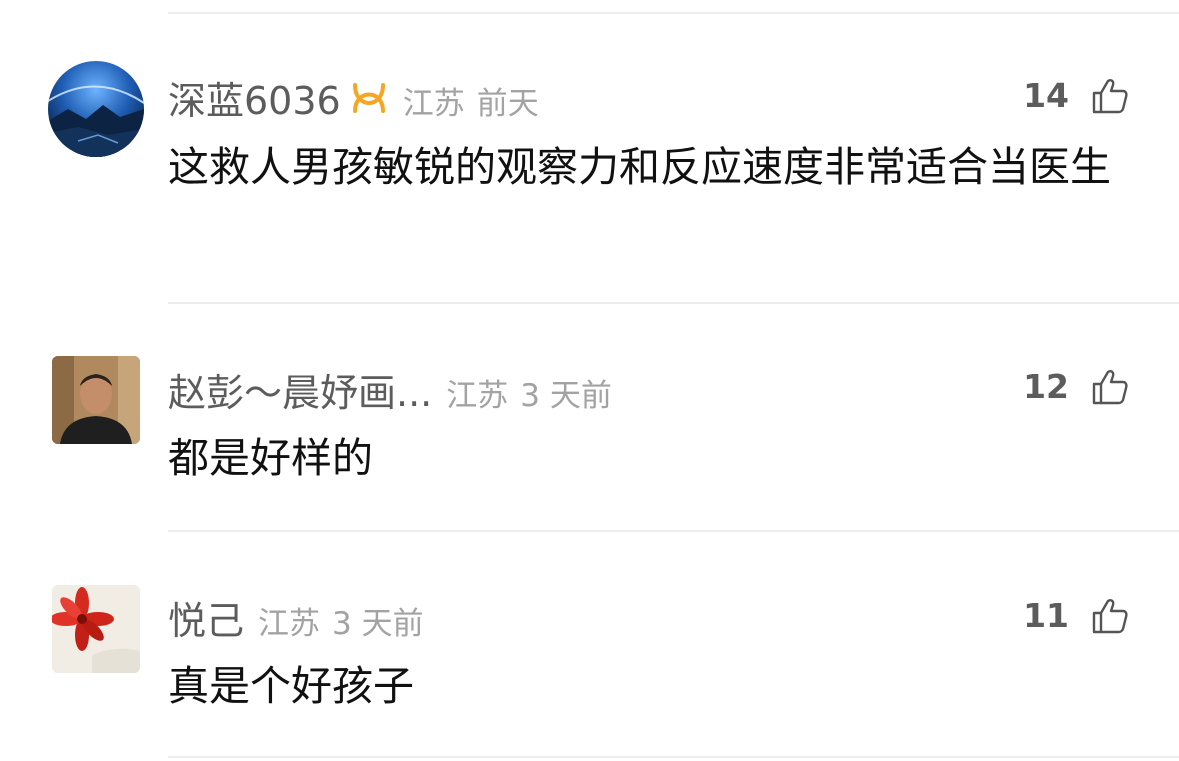 Image resolution: width=1179 pixels, height=761 pixels. I want to click on night-sky-avatar-image, so click(96, 109).